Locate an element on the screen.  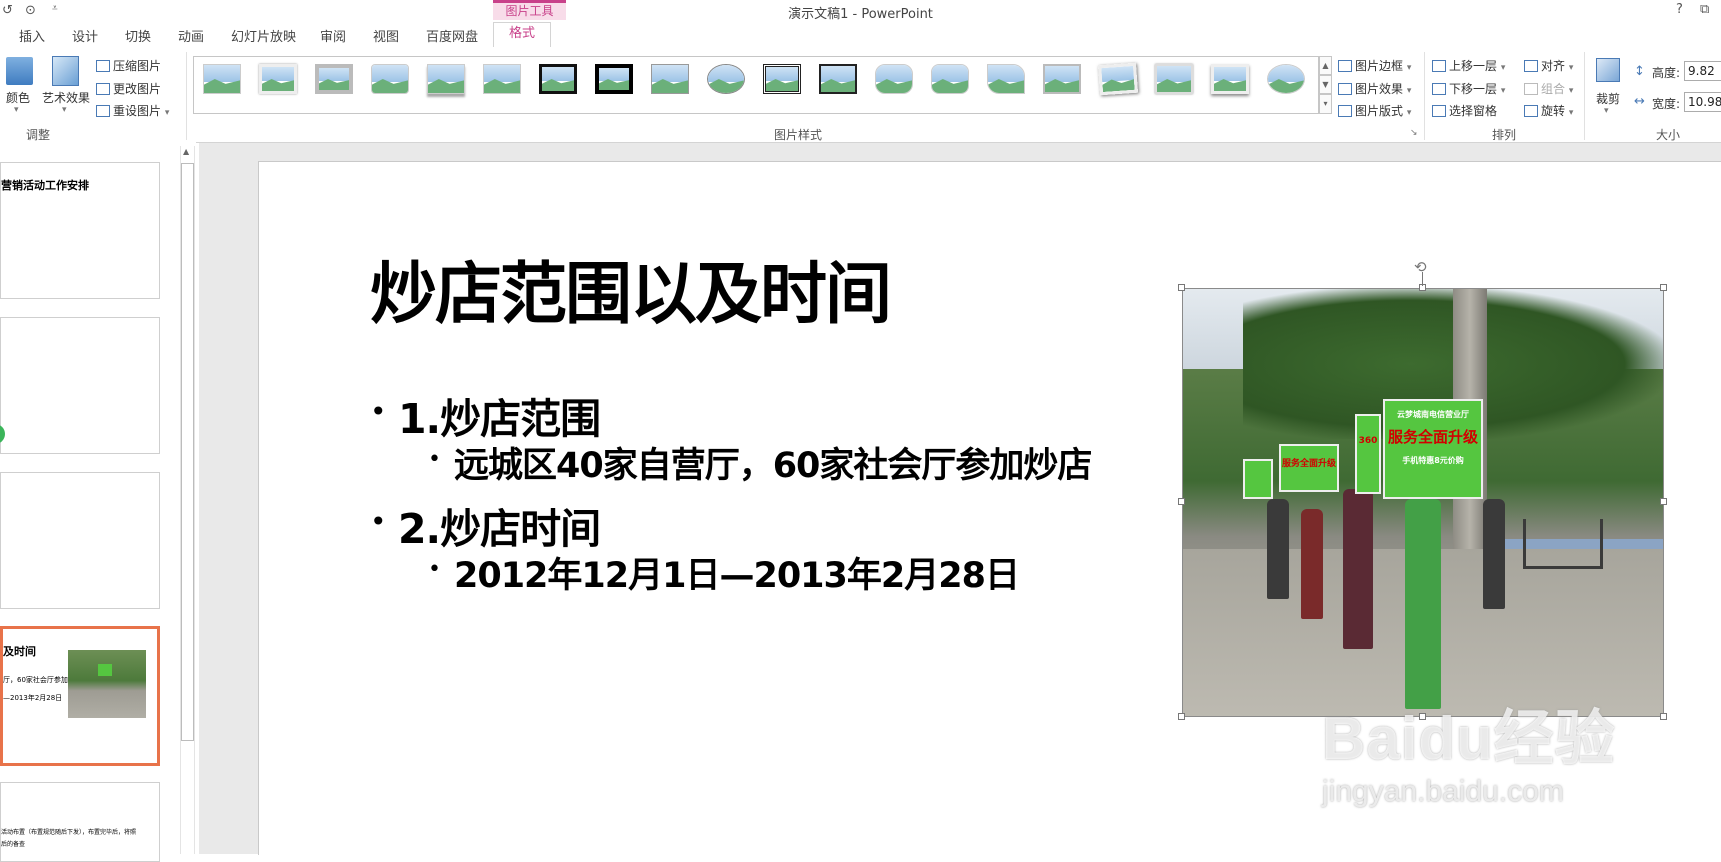
sign-text: 云梦城南电信营业厅 is located at coordinates (1433, 414).